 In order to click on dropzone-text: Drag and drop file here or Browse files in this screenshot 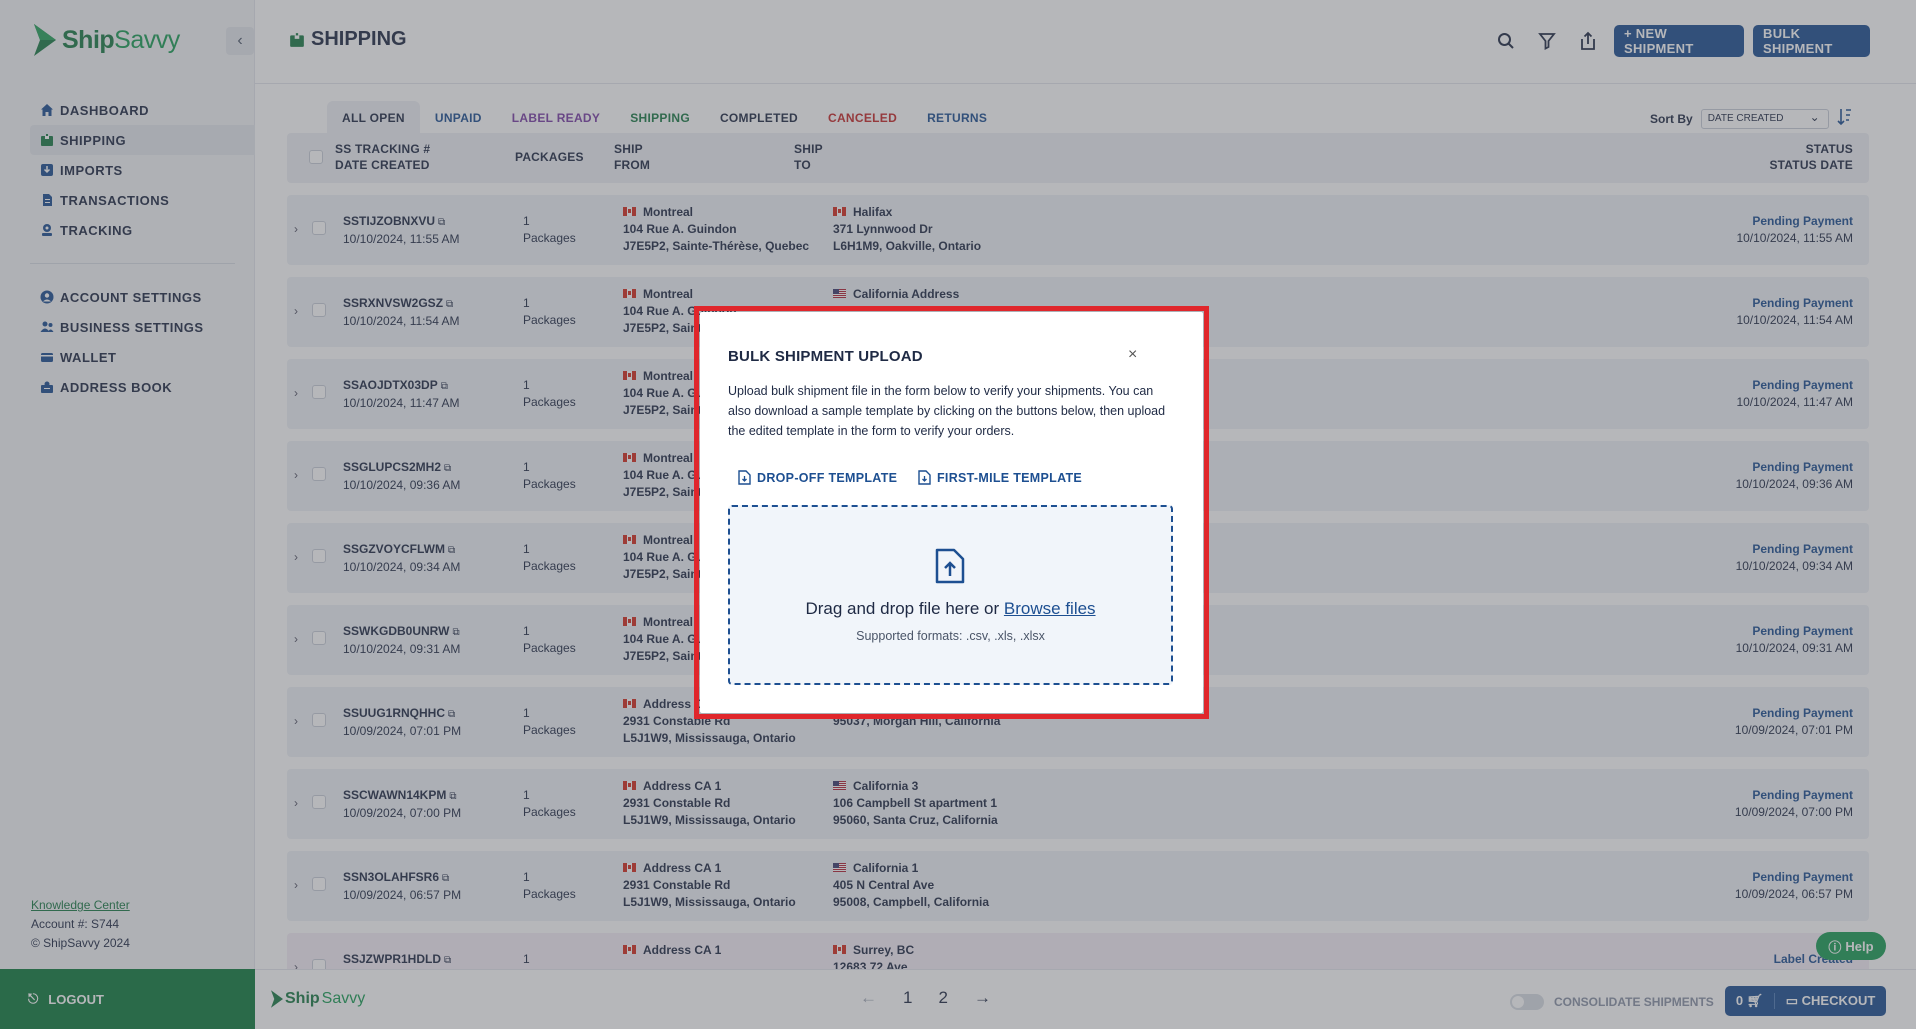, I will do `click(950, 608)`.